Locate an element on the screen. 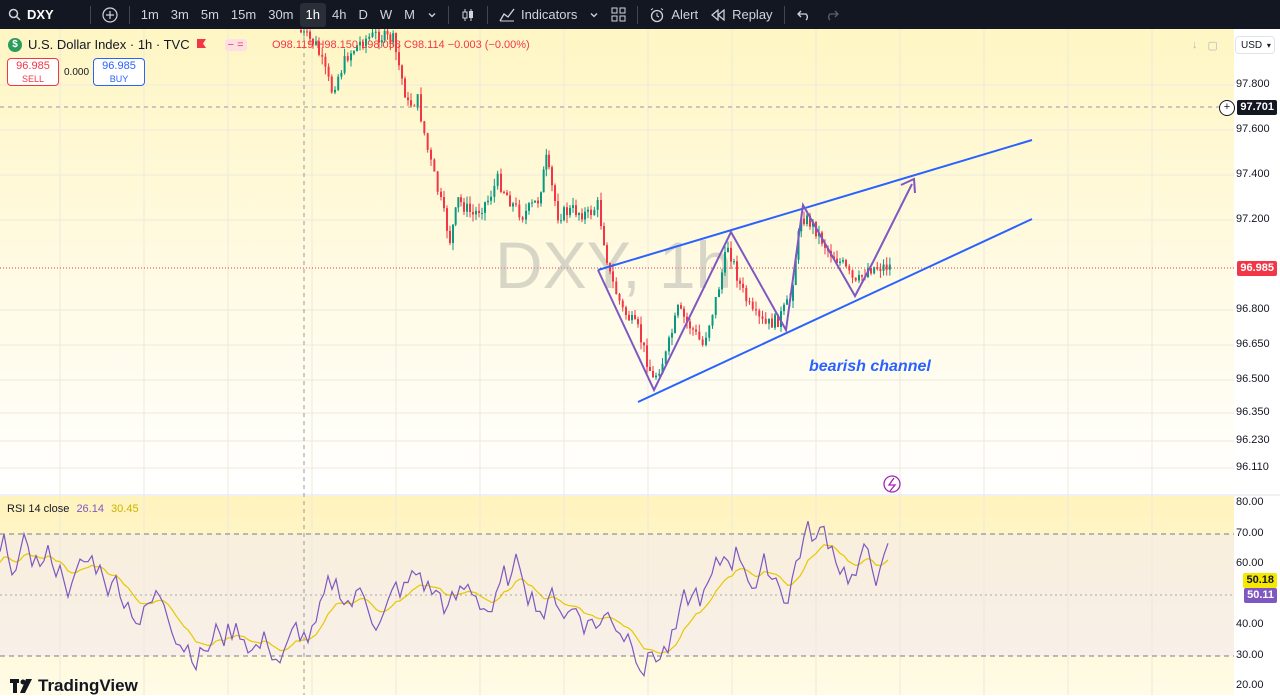 Image resolution: width=1280 pixels, height=696 pixels. timeframe-15m: 15m is located at coordinates (243, 14).